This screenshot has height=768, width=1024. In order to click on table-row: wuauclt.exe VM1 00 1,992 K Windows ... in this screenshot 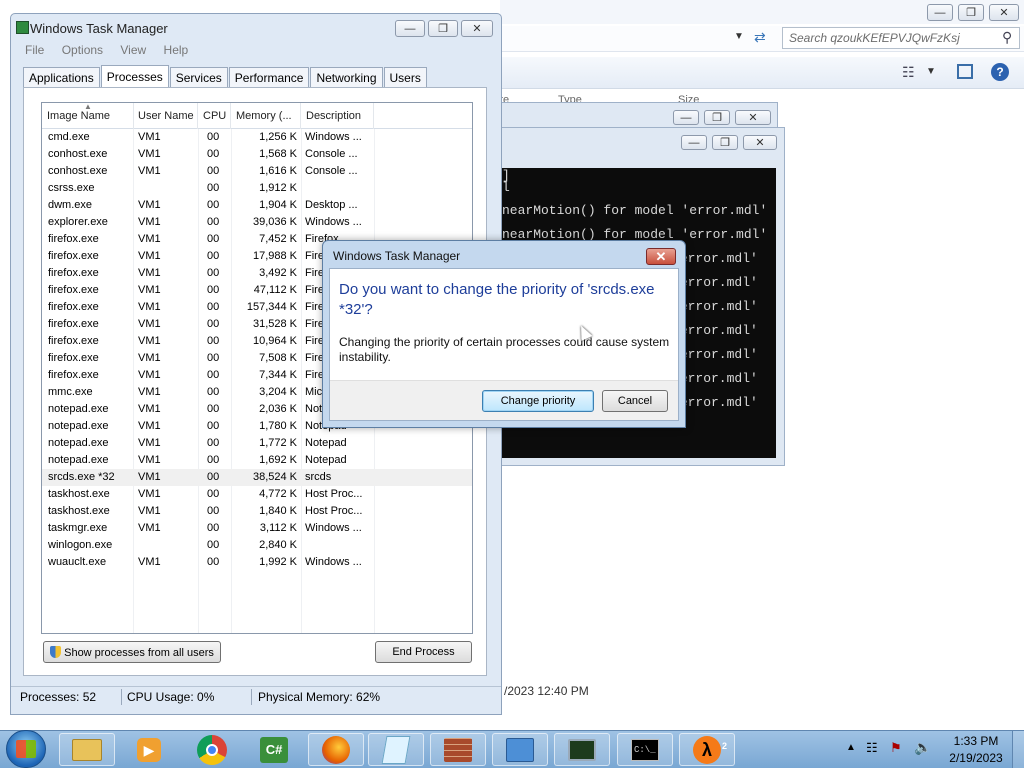, I will do `click(257, 562)`.